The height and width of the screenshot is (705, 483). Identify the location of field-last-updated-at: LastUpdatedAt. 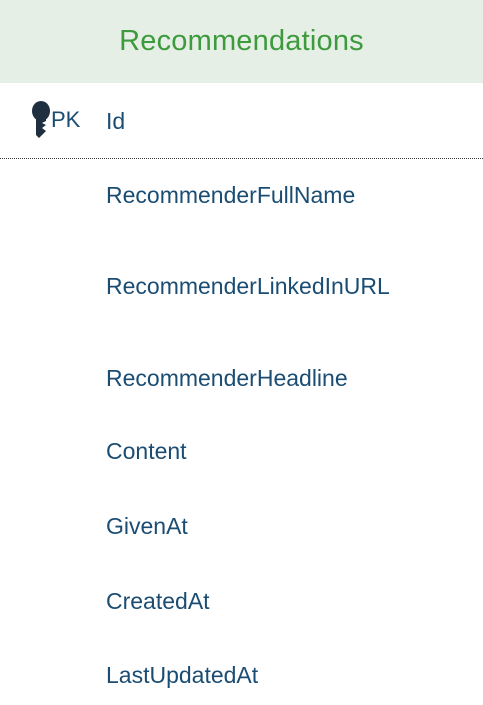
(182, 675).